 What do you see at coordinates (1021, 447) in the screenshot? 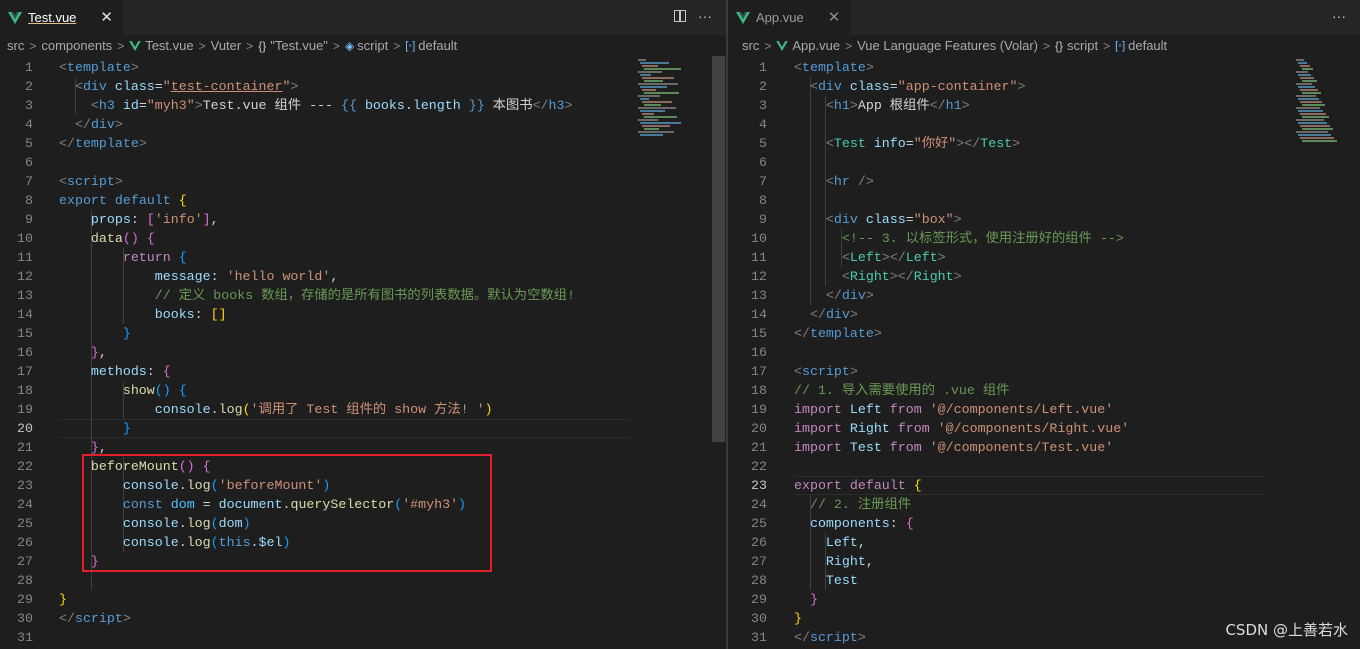
I see `code-token: '@/components/Test.vue'` at bounding box center [1021, 447].